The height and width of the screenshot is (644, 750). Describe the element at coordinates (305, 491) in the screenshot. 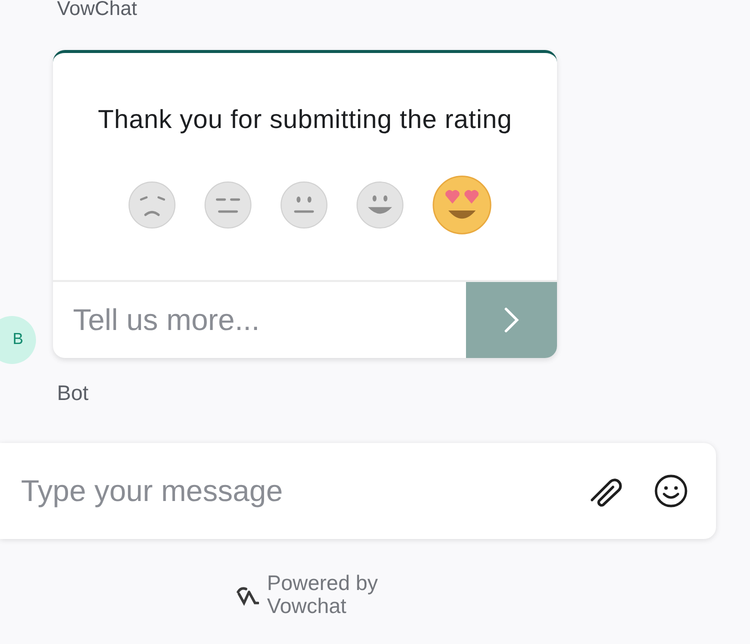

I see `message-input: Type your message` at that location.